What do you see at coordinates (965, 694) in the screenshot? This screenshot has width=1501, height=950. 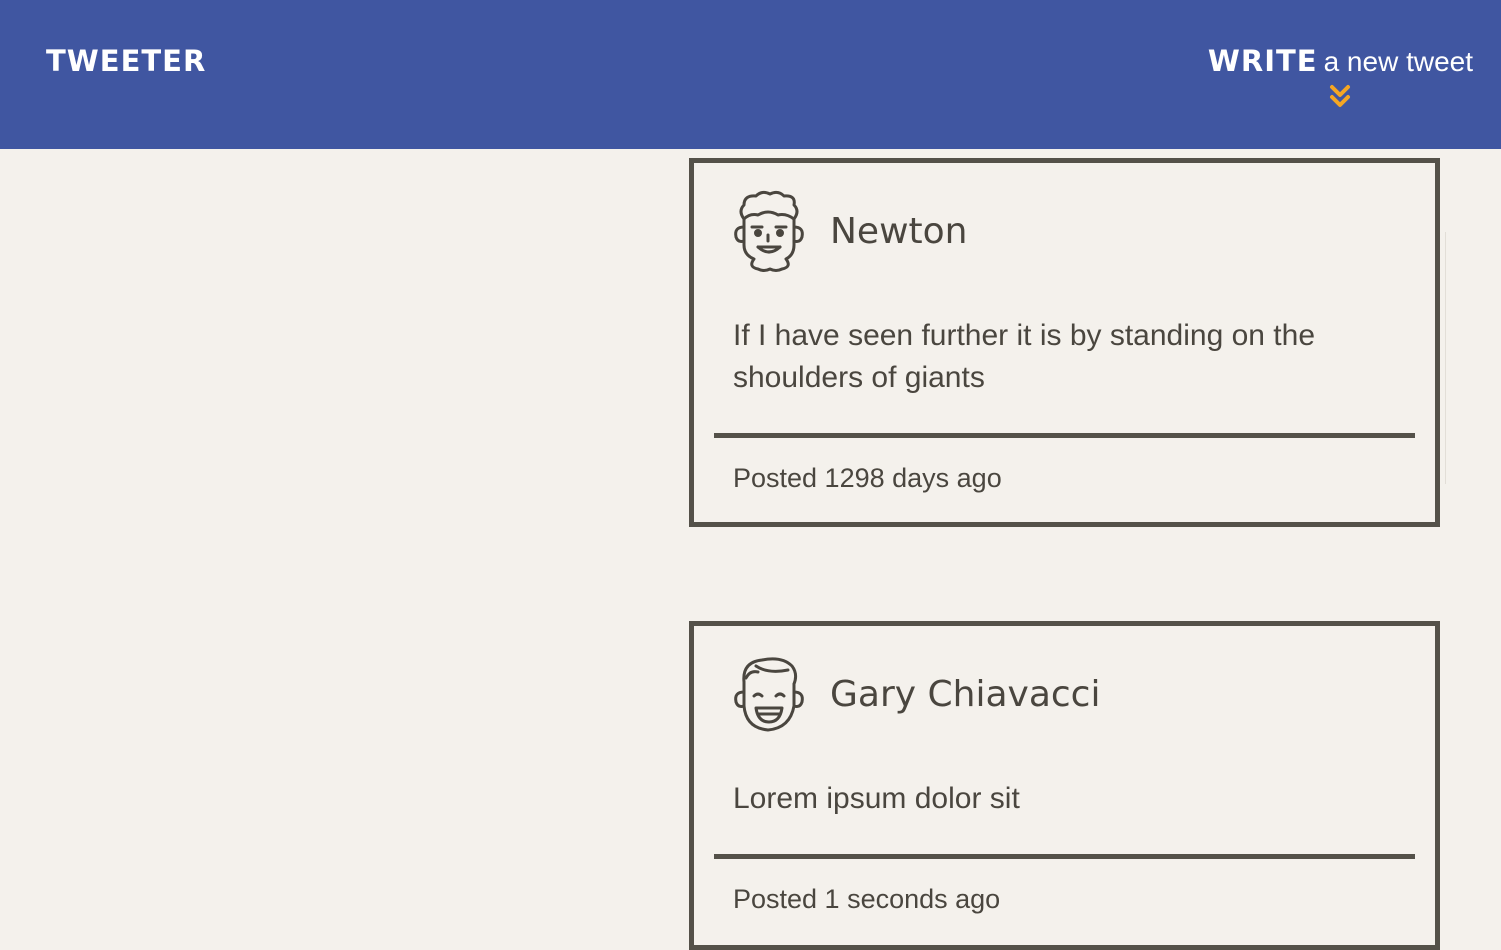 I see `user-name: Gary Chiavacci` at bounding box center [965, 694].